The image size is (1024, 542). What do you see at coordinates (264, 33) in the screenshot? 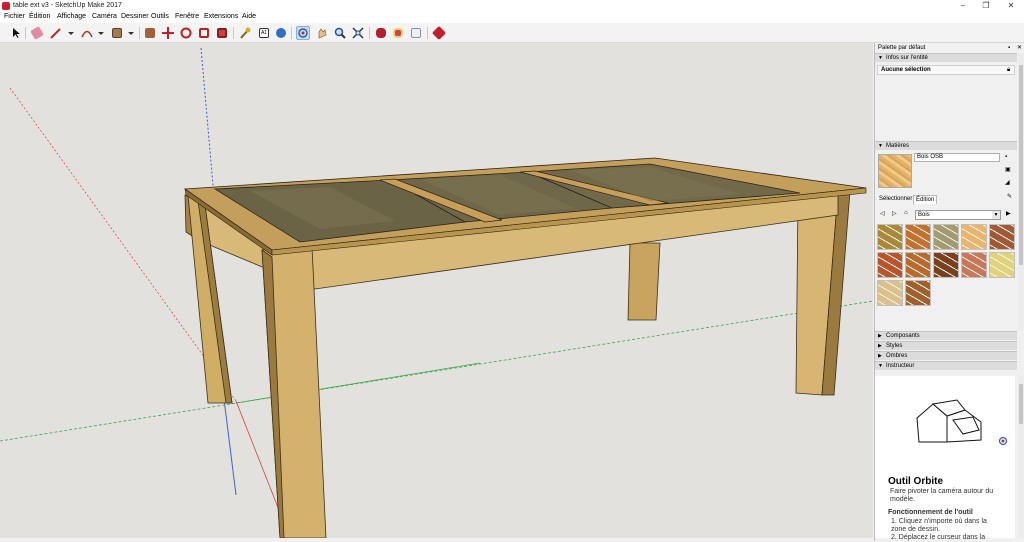
I see `text-icon: A1` at bounding box center [264, 33].